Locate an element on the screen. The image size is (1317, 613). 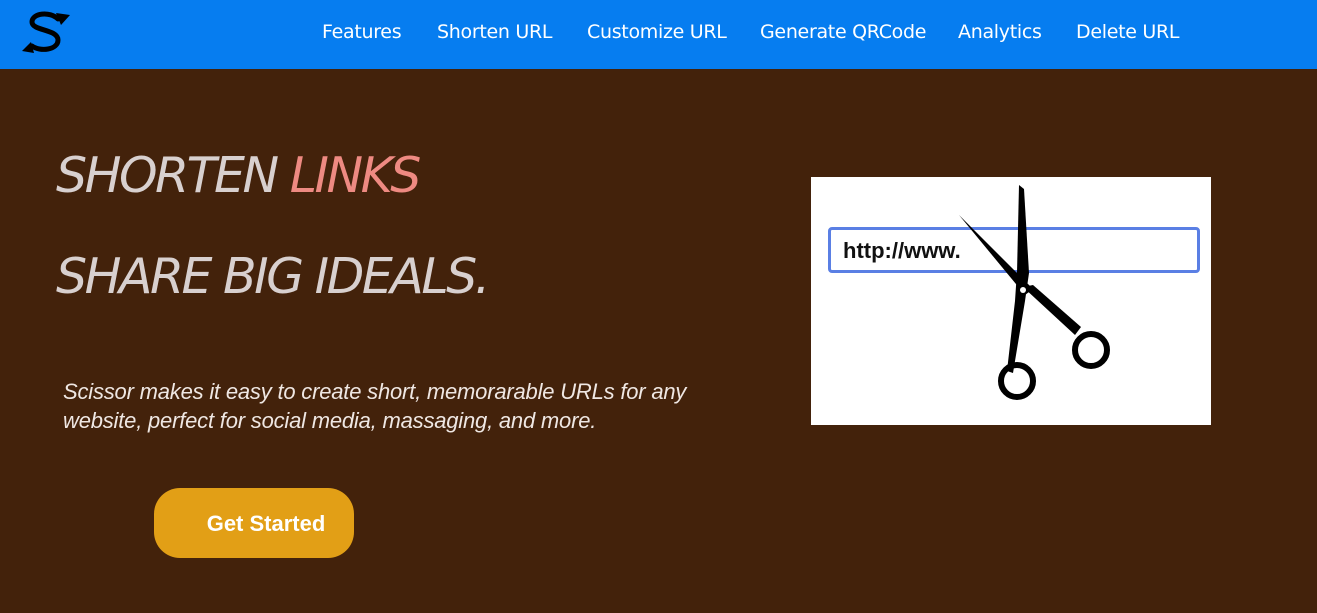
get-started-button: Get Started is located at coordinates (254, 523).